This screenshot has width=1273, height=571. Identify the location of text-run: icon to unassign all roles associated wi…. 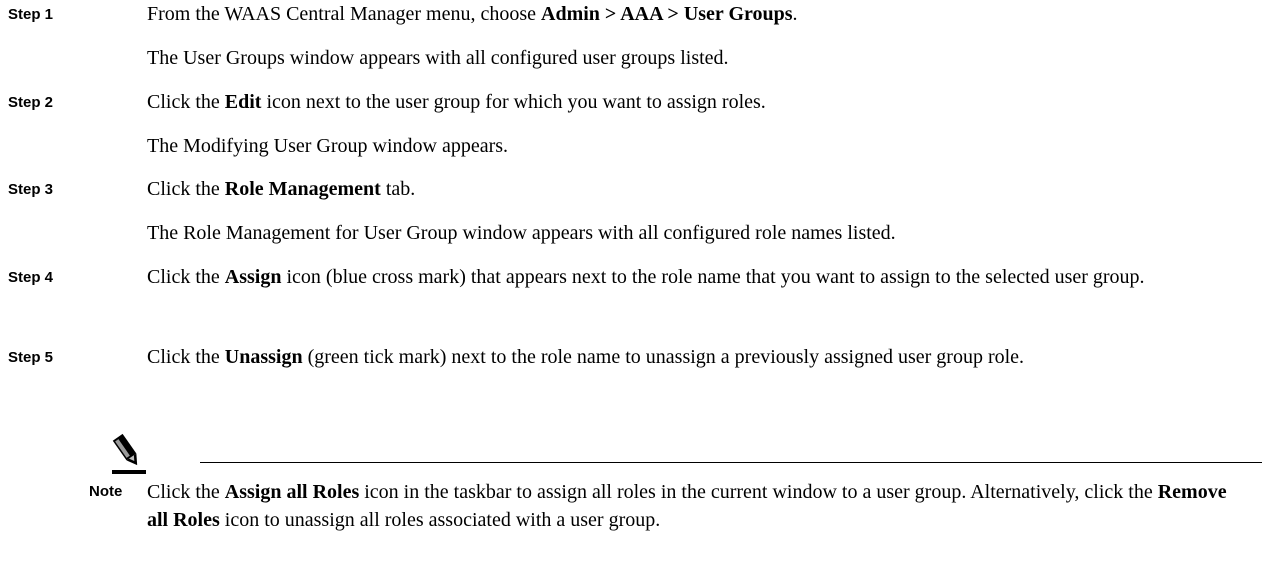
(440, 520).